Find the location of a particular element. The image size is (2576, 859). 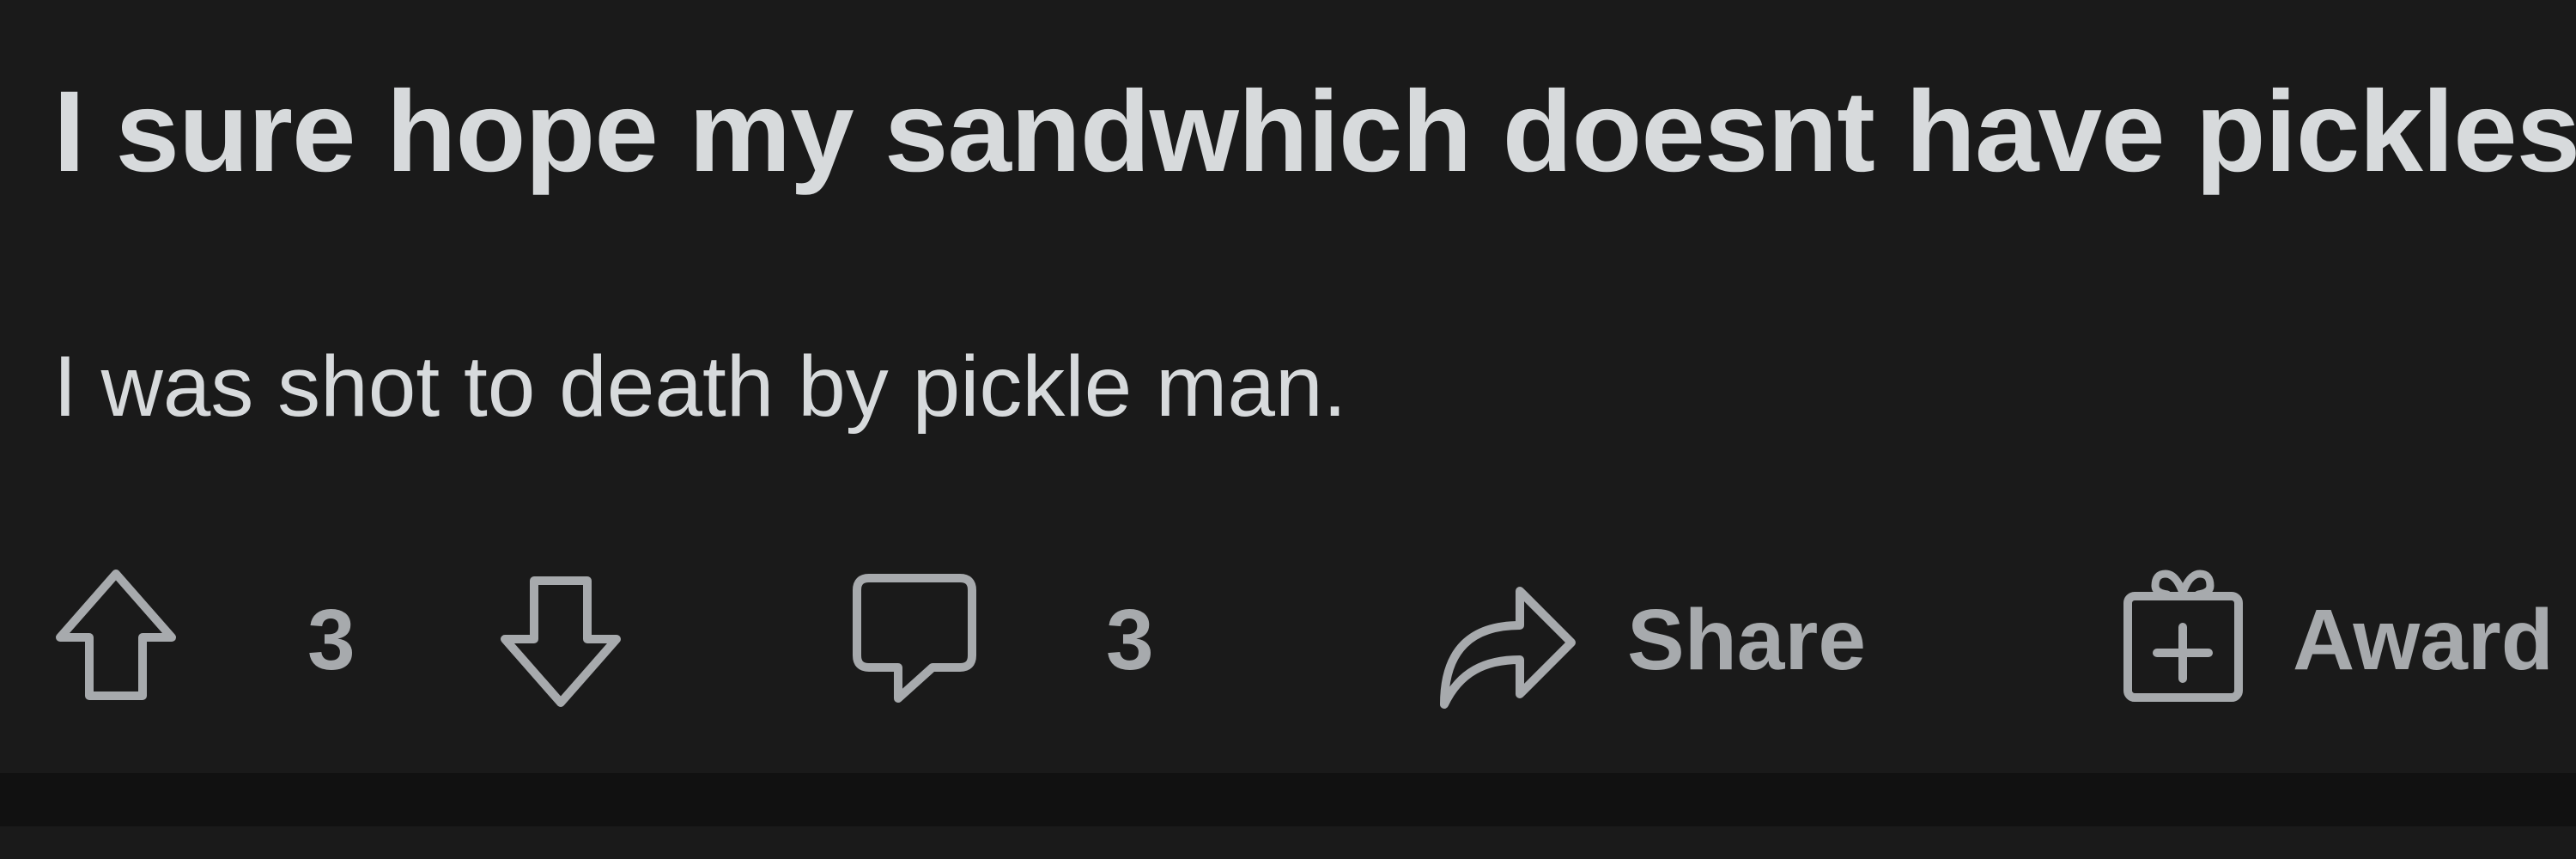

downvote-button is located at coordinates (561, 643).